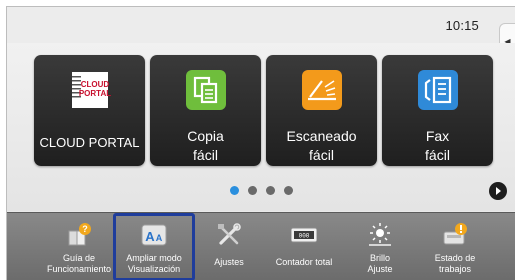 The width and height of the screenshot is (515, 280). What do you see at coordinates (79, 234) in the screenshot?
I see `help-guide-icon: ?` at bounding box center [79, 234].